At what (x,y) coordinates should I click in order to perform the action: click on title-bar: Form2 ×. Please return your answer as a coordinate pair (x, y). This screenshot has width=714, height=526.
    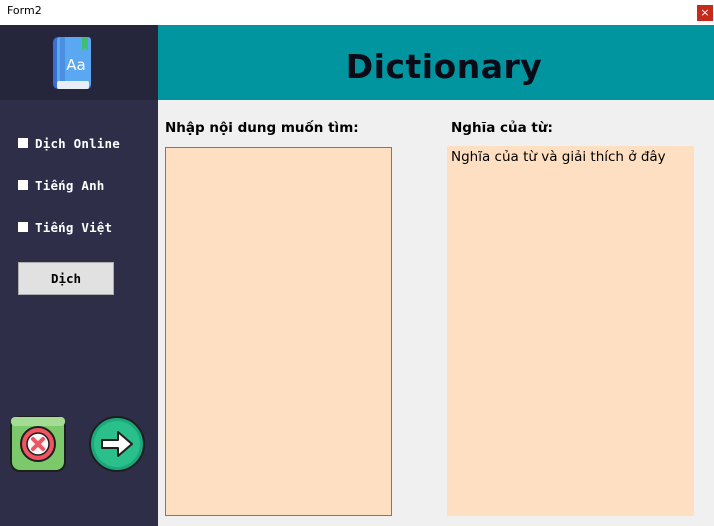
    Looking at the image, I should click on (357, 12).